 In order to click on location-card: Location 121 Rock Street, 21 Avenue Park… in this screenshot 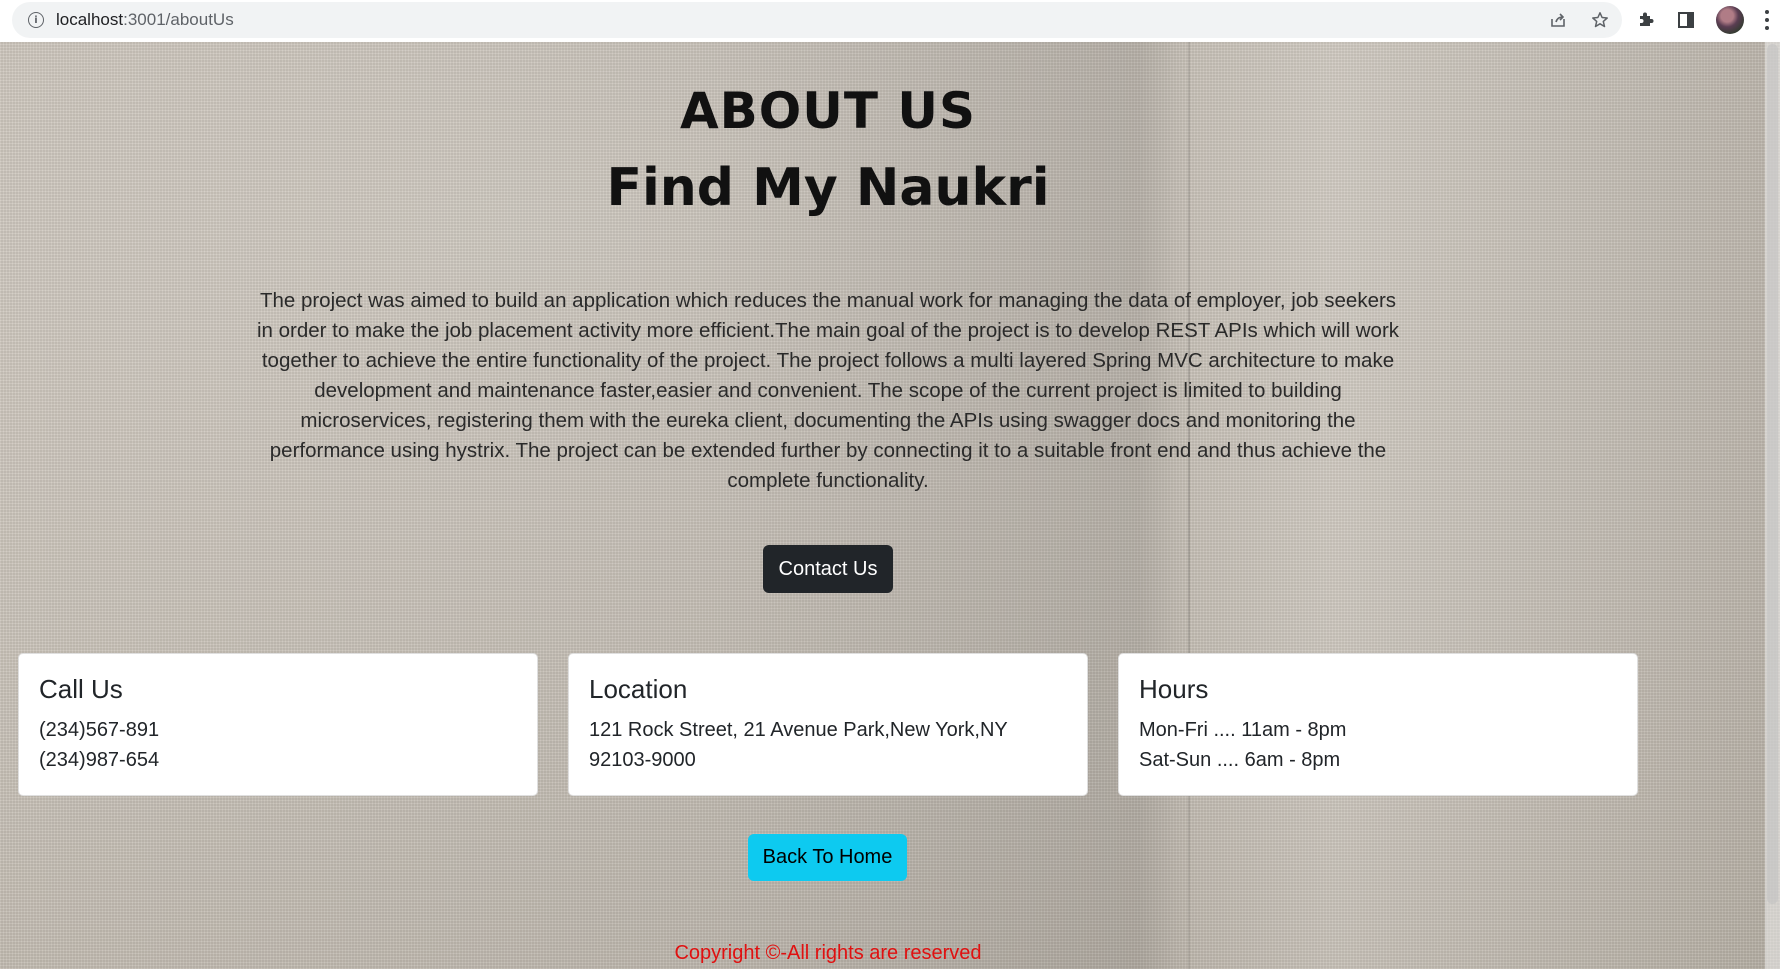, I will do `click(828, 724)`.